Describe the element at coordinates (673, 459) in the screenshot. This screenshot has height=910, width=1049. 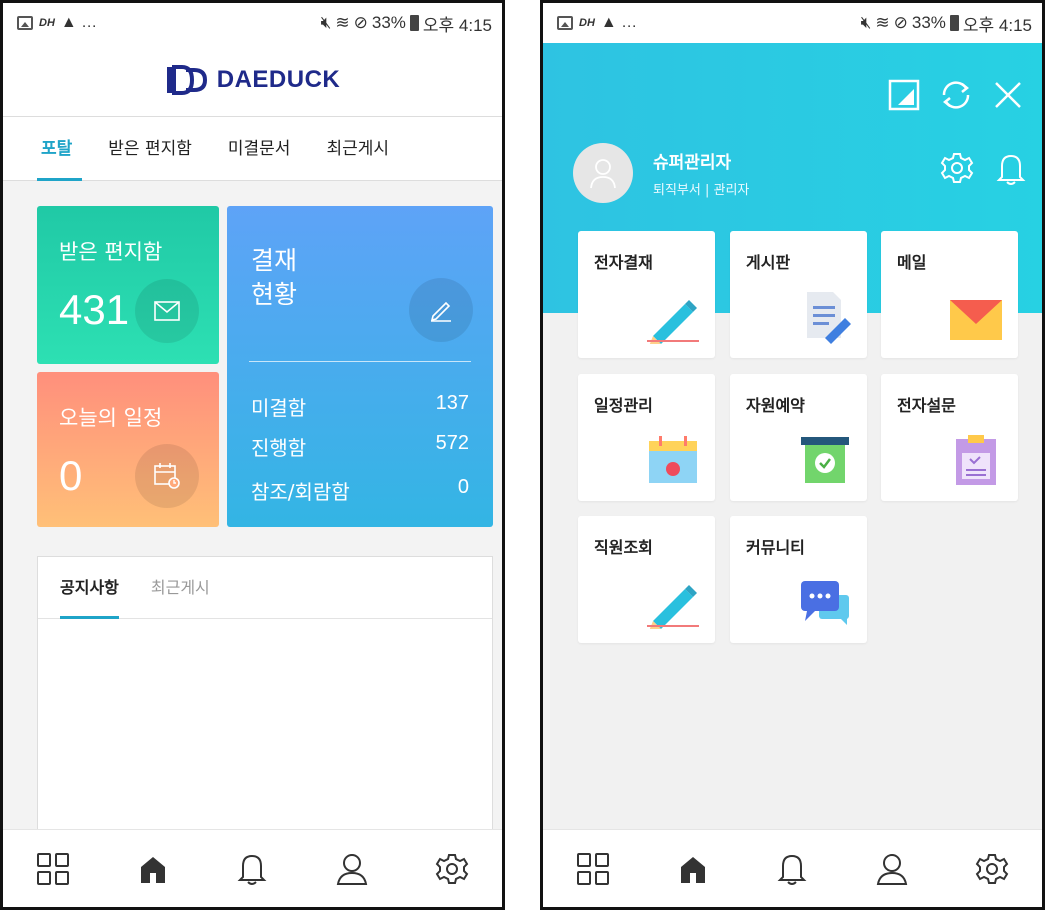
I see `calendar-icon` at that location.